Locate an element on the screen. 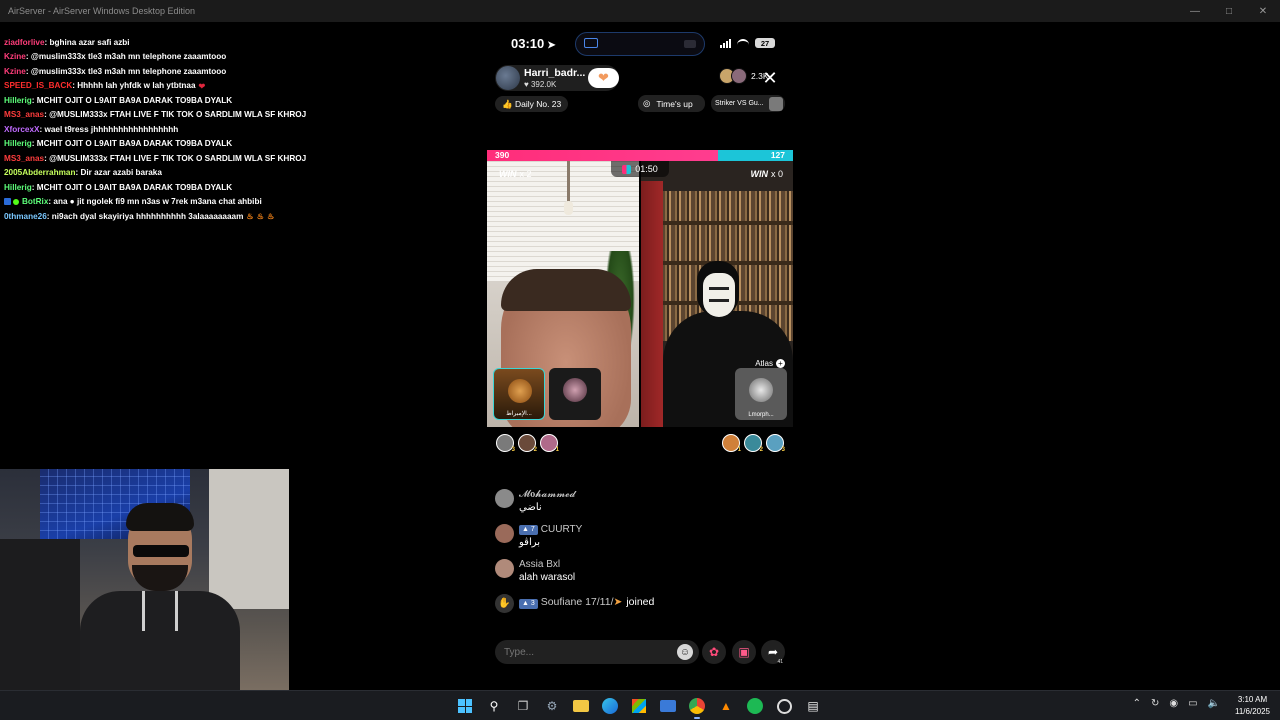 The height and width of the screenshot is (720, 1280). live-header: Harri_badr... ♥ 392.0K ❤ 2.3K ✕ is located at coordinates (640, 78).